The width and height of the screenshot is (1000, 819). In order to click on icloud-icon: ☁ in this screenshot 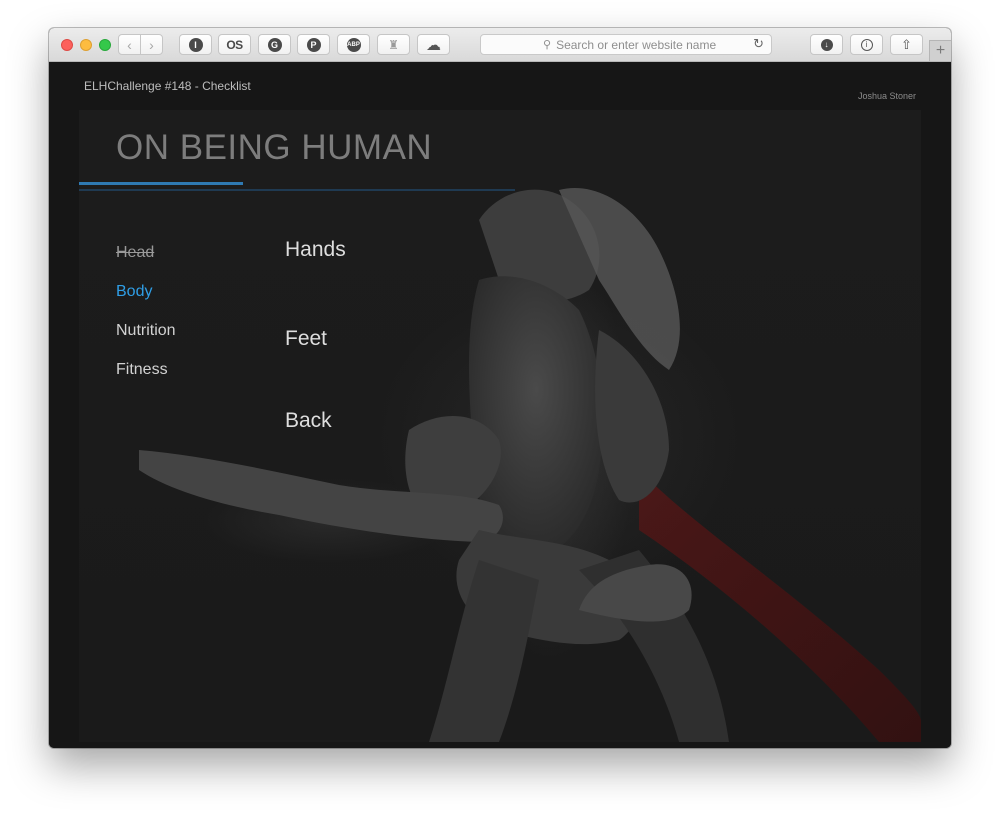, I will do `click(433, 45)`.